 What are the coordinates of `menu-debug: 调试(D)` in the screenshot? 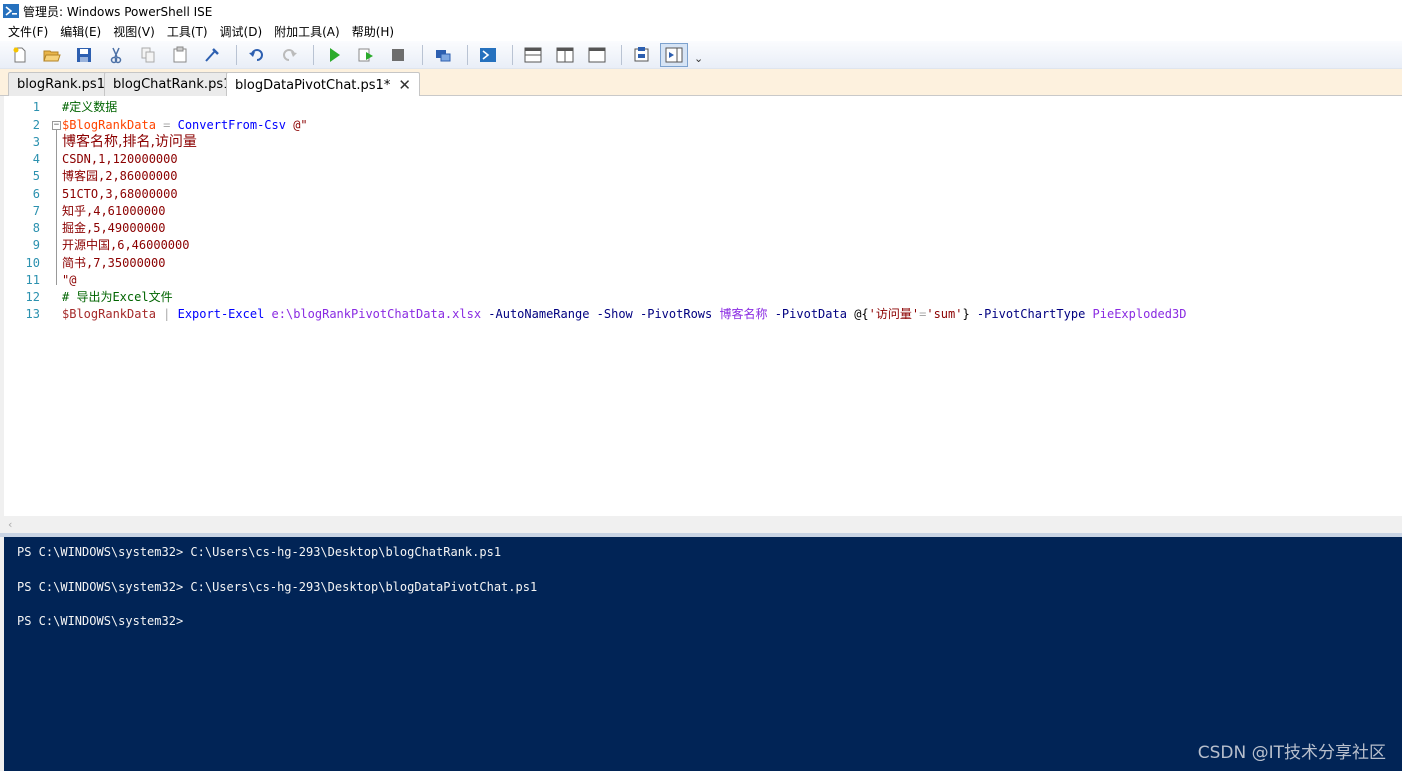 It's located at (241, 31).